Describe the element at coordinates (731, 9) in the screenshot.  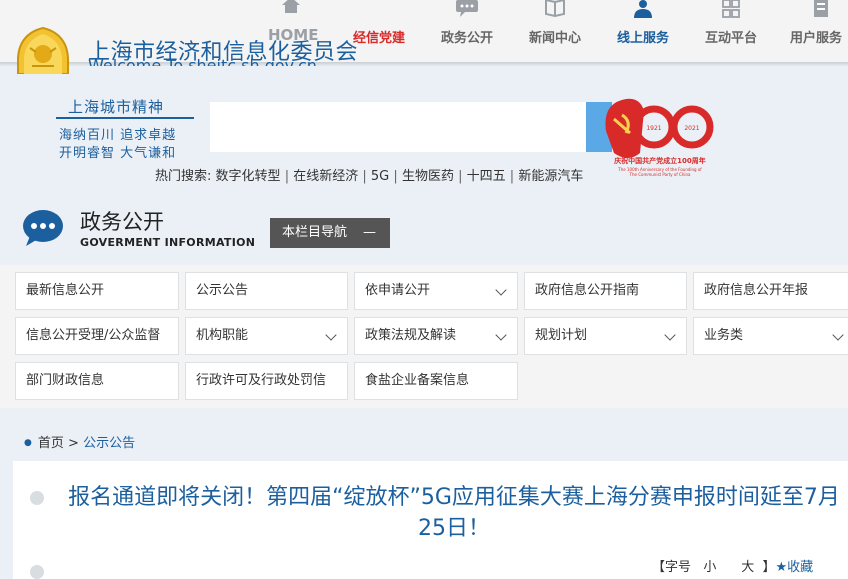
I see `grid-icon` at that location.